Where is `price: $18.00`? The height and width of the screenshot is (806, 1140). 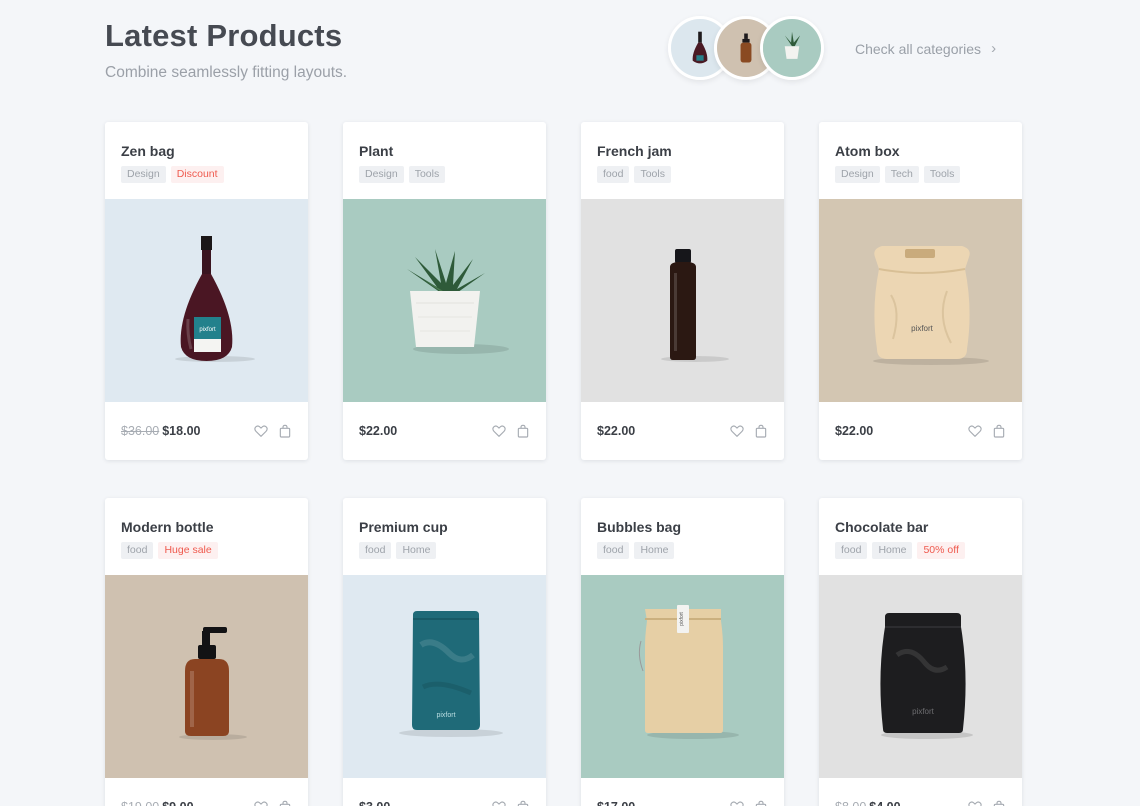 price: $18.00 is located at coordinates (181, 431).